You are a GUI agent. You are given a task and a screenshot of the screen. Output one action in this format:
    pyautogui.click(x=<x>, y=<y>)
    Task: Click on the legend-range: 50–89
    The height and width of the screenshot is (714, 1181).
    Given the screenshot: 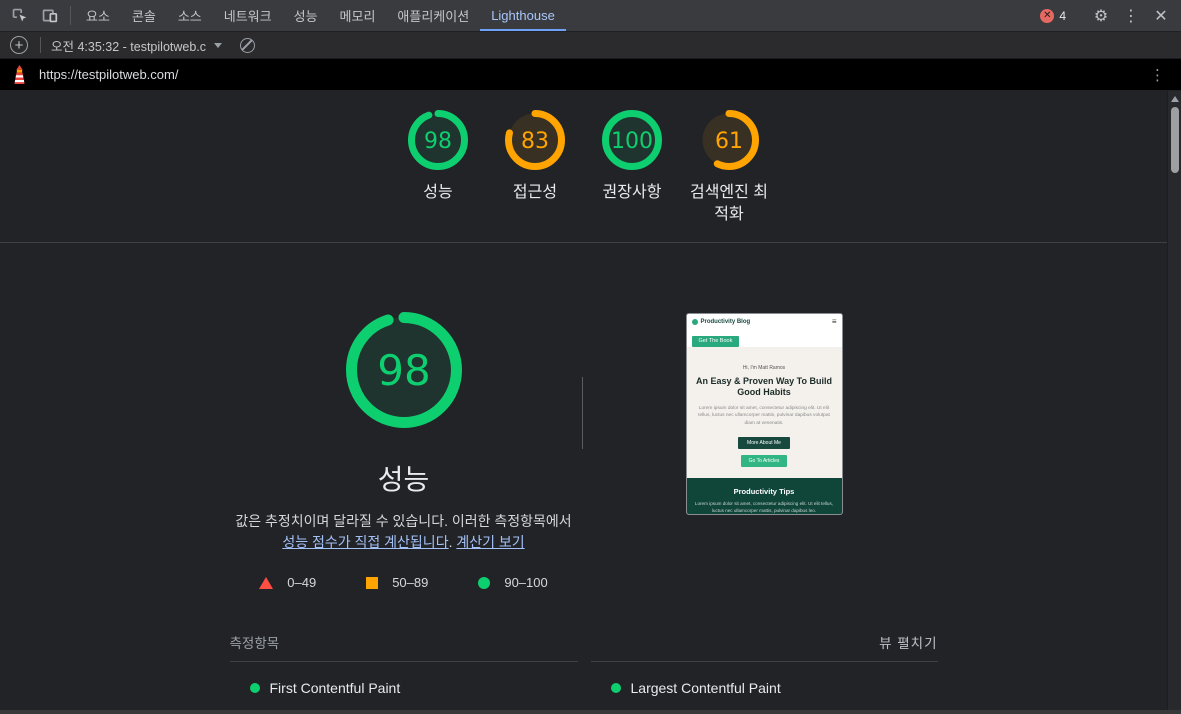 What is the action you would take?
    pyautogui.click(x=410, y=582)
    